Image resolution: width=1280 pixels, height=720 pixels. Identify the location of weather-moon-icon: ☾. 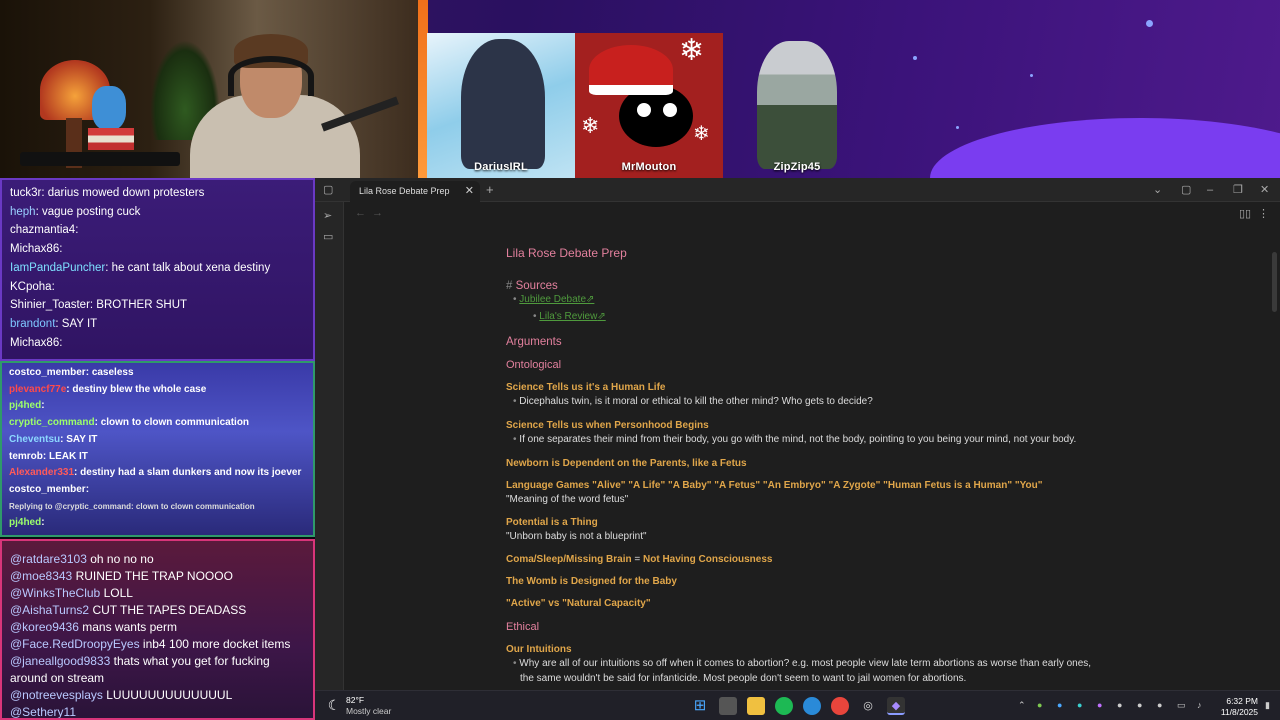
(334, 705).